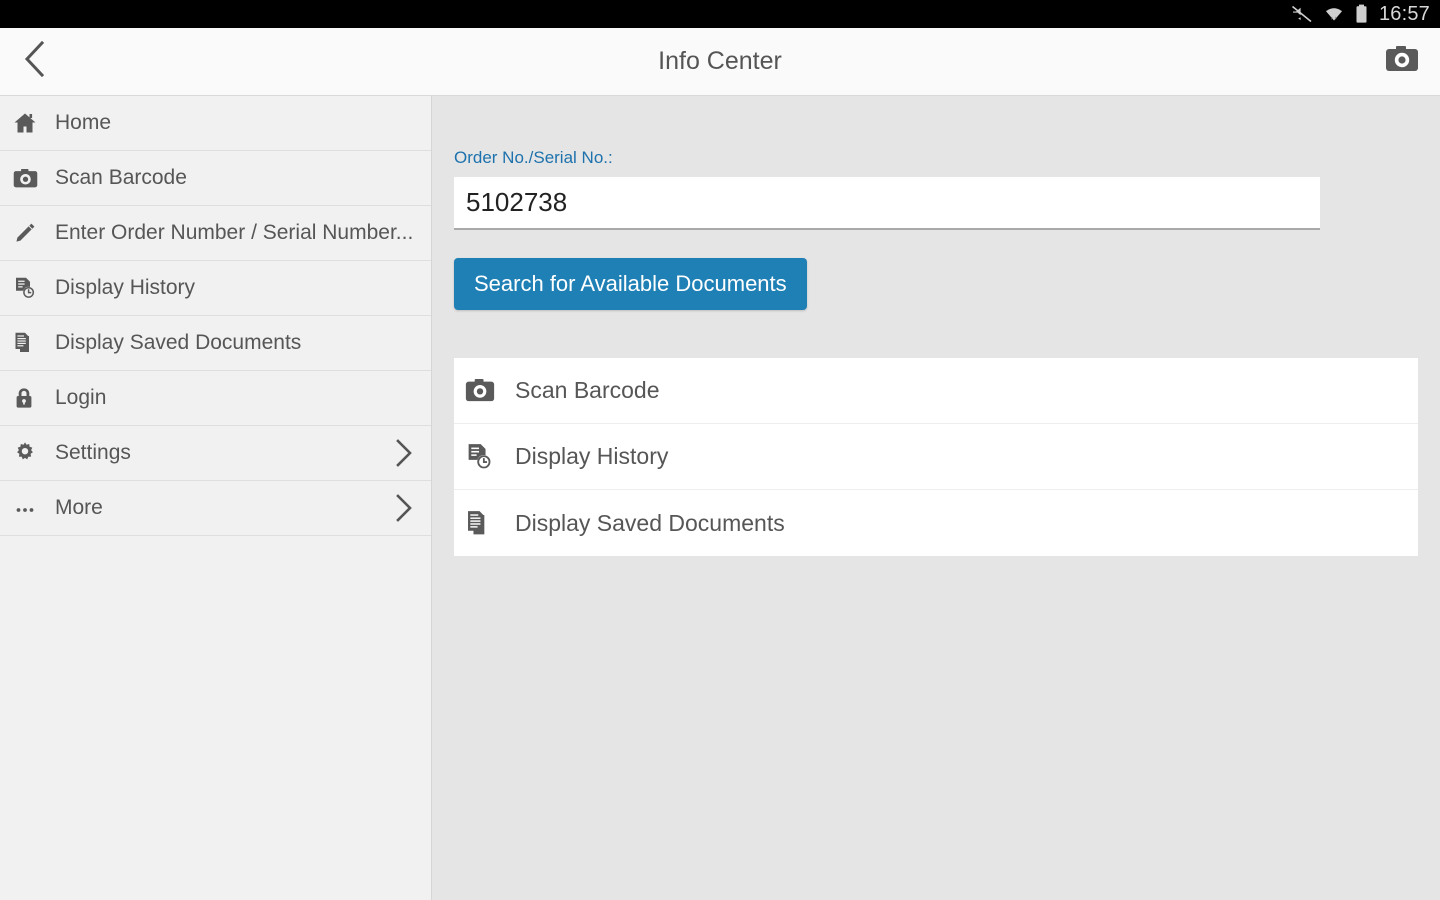  I want to click on sidebar-item-label: Display Saved Documents, so click(178, 342).